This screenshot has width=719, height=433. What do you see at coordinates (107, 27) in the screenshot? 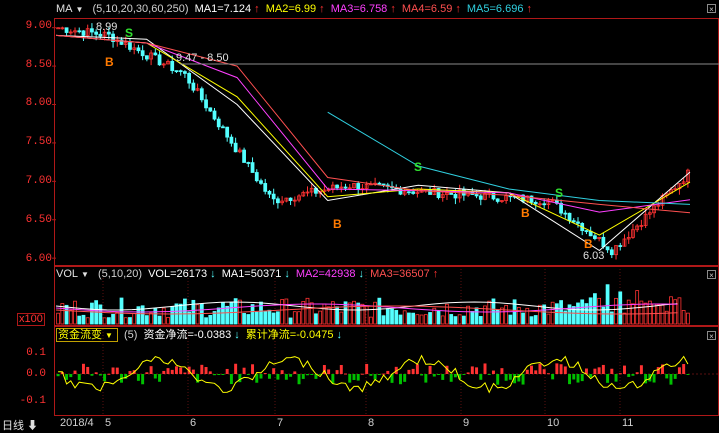
I see `high-price-label: 8.99` at bounding box center [107, 27].